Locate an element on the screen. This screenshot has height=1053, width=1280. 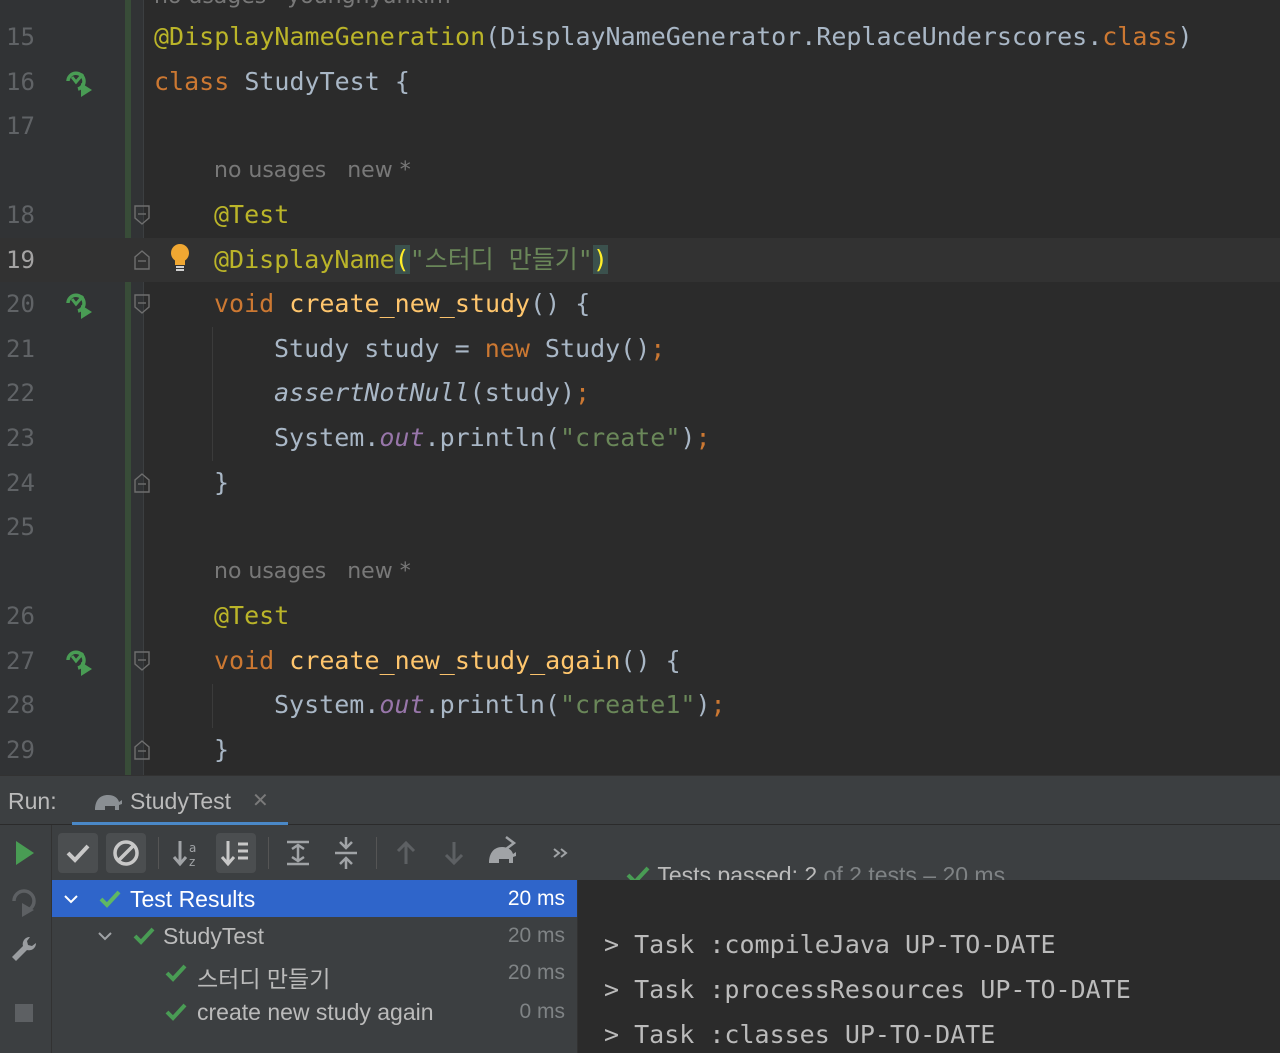
tree-row-test: 스터디 만들기 20 ms is located at coordinates (314, 973).